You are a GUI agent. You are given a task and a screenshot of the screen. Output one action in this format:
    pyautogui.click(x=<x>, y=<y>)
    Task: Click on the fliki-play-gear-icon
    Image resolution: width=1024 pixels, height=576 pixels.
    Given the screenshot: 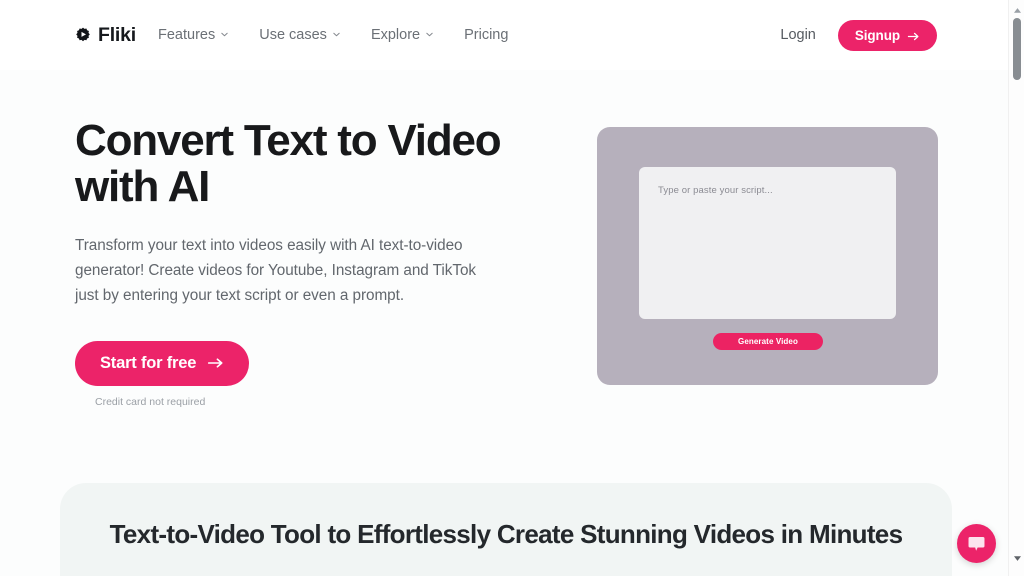 What is the action you would take?
    pyautogui.click(x=83, y=35)
    